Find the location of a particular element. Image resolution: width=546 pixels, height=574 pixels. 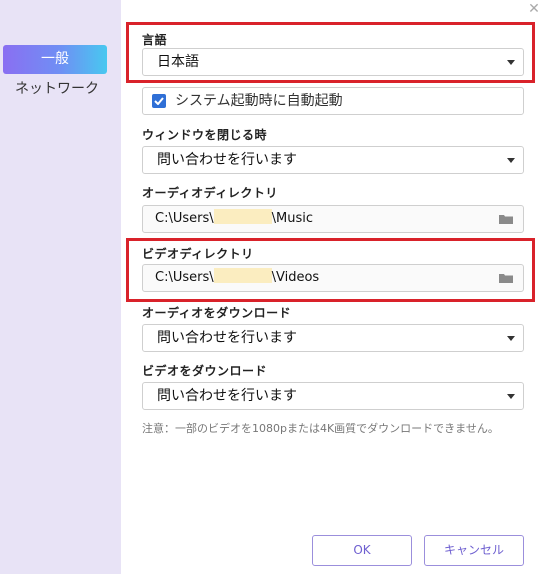

video-download-label: ビデオをダウンロード is located at coordinates (205, 371).